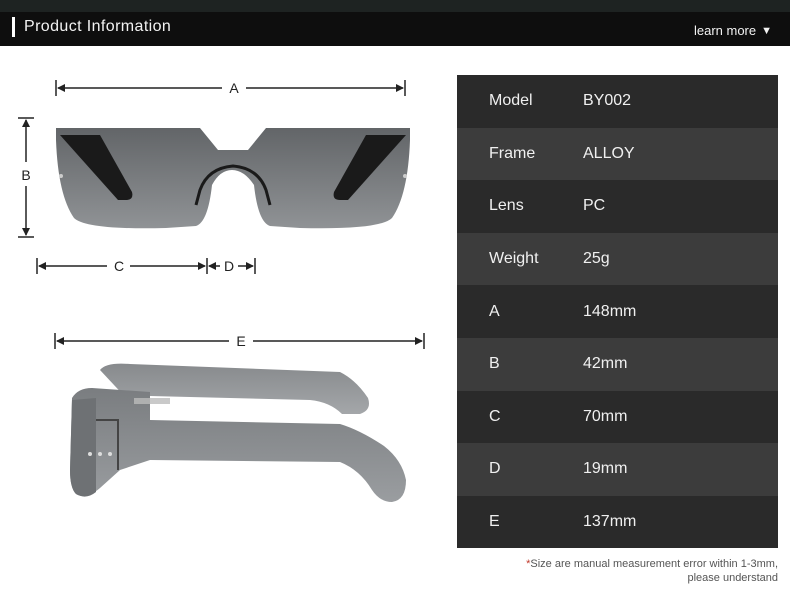  Describe the element at coordinates (511, 101) in the screenshot. I see `spec-label: Model` at that location.